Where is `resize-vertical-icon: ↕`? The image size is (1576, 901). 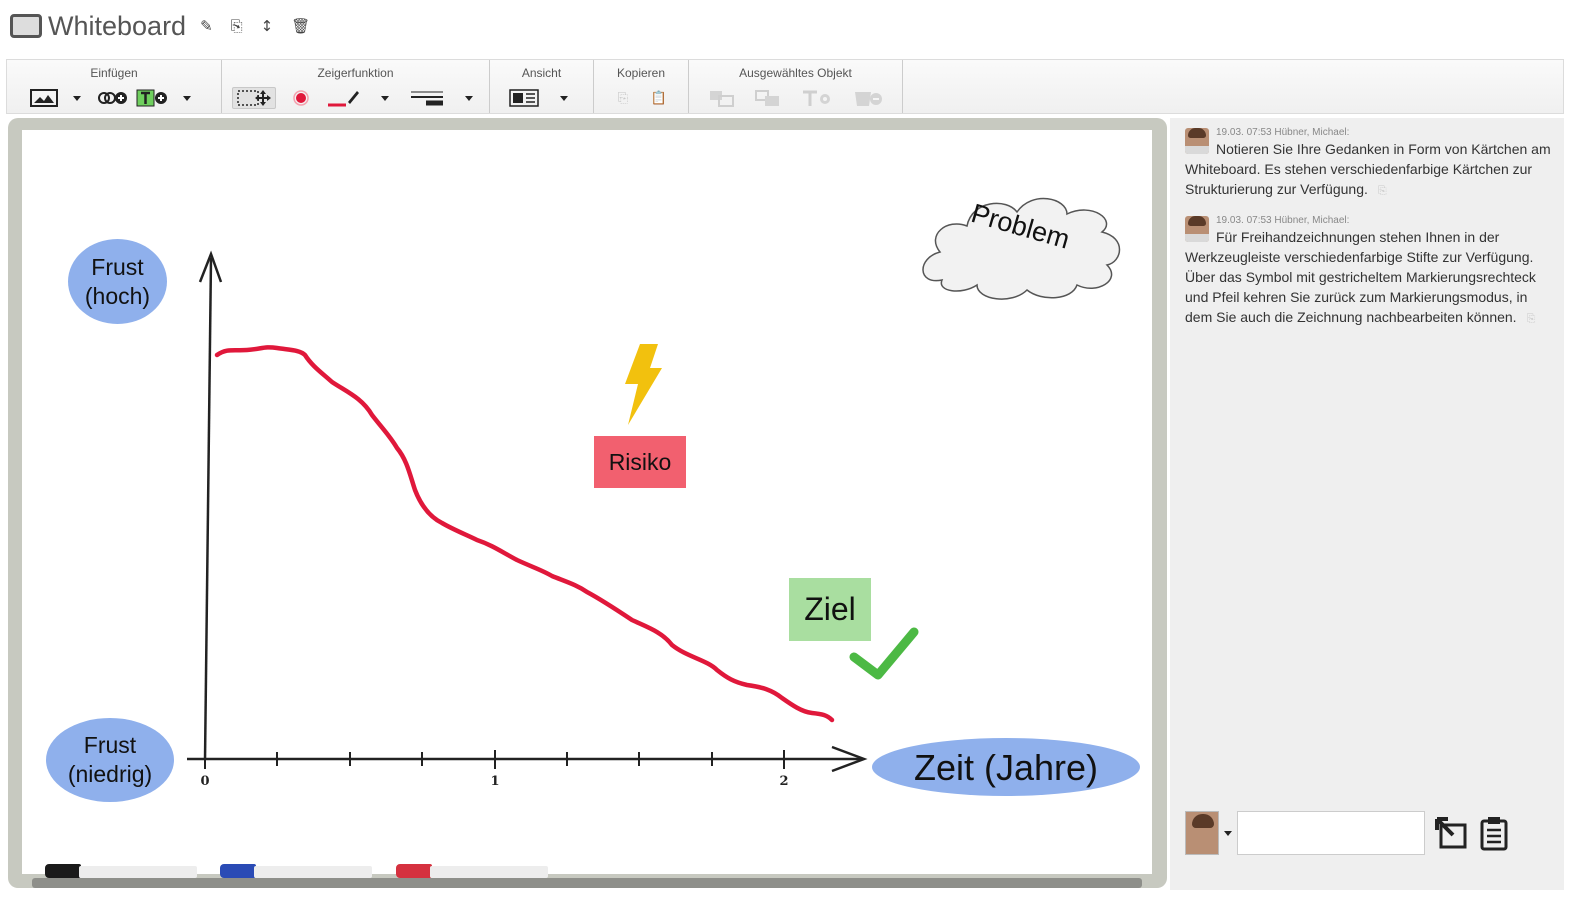
resize-vertical-icon: ↕ is located at coordinates (267, 26).